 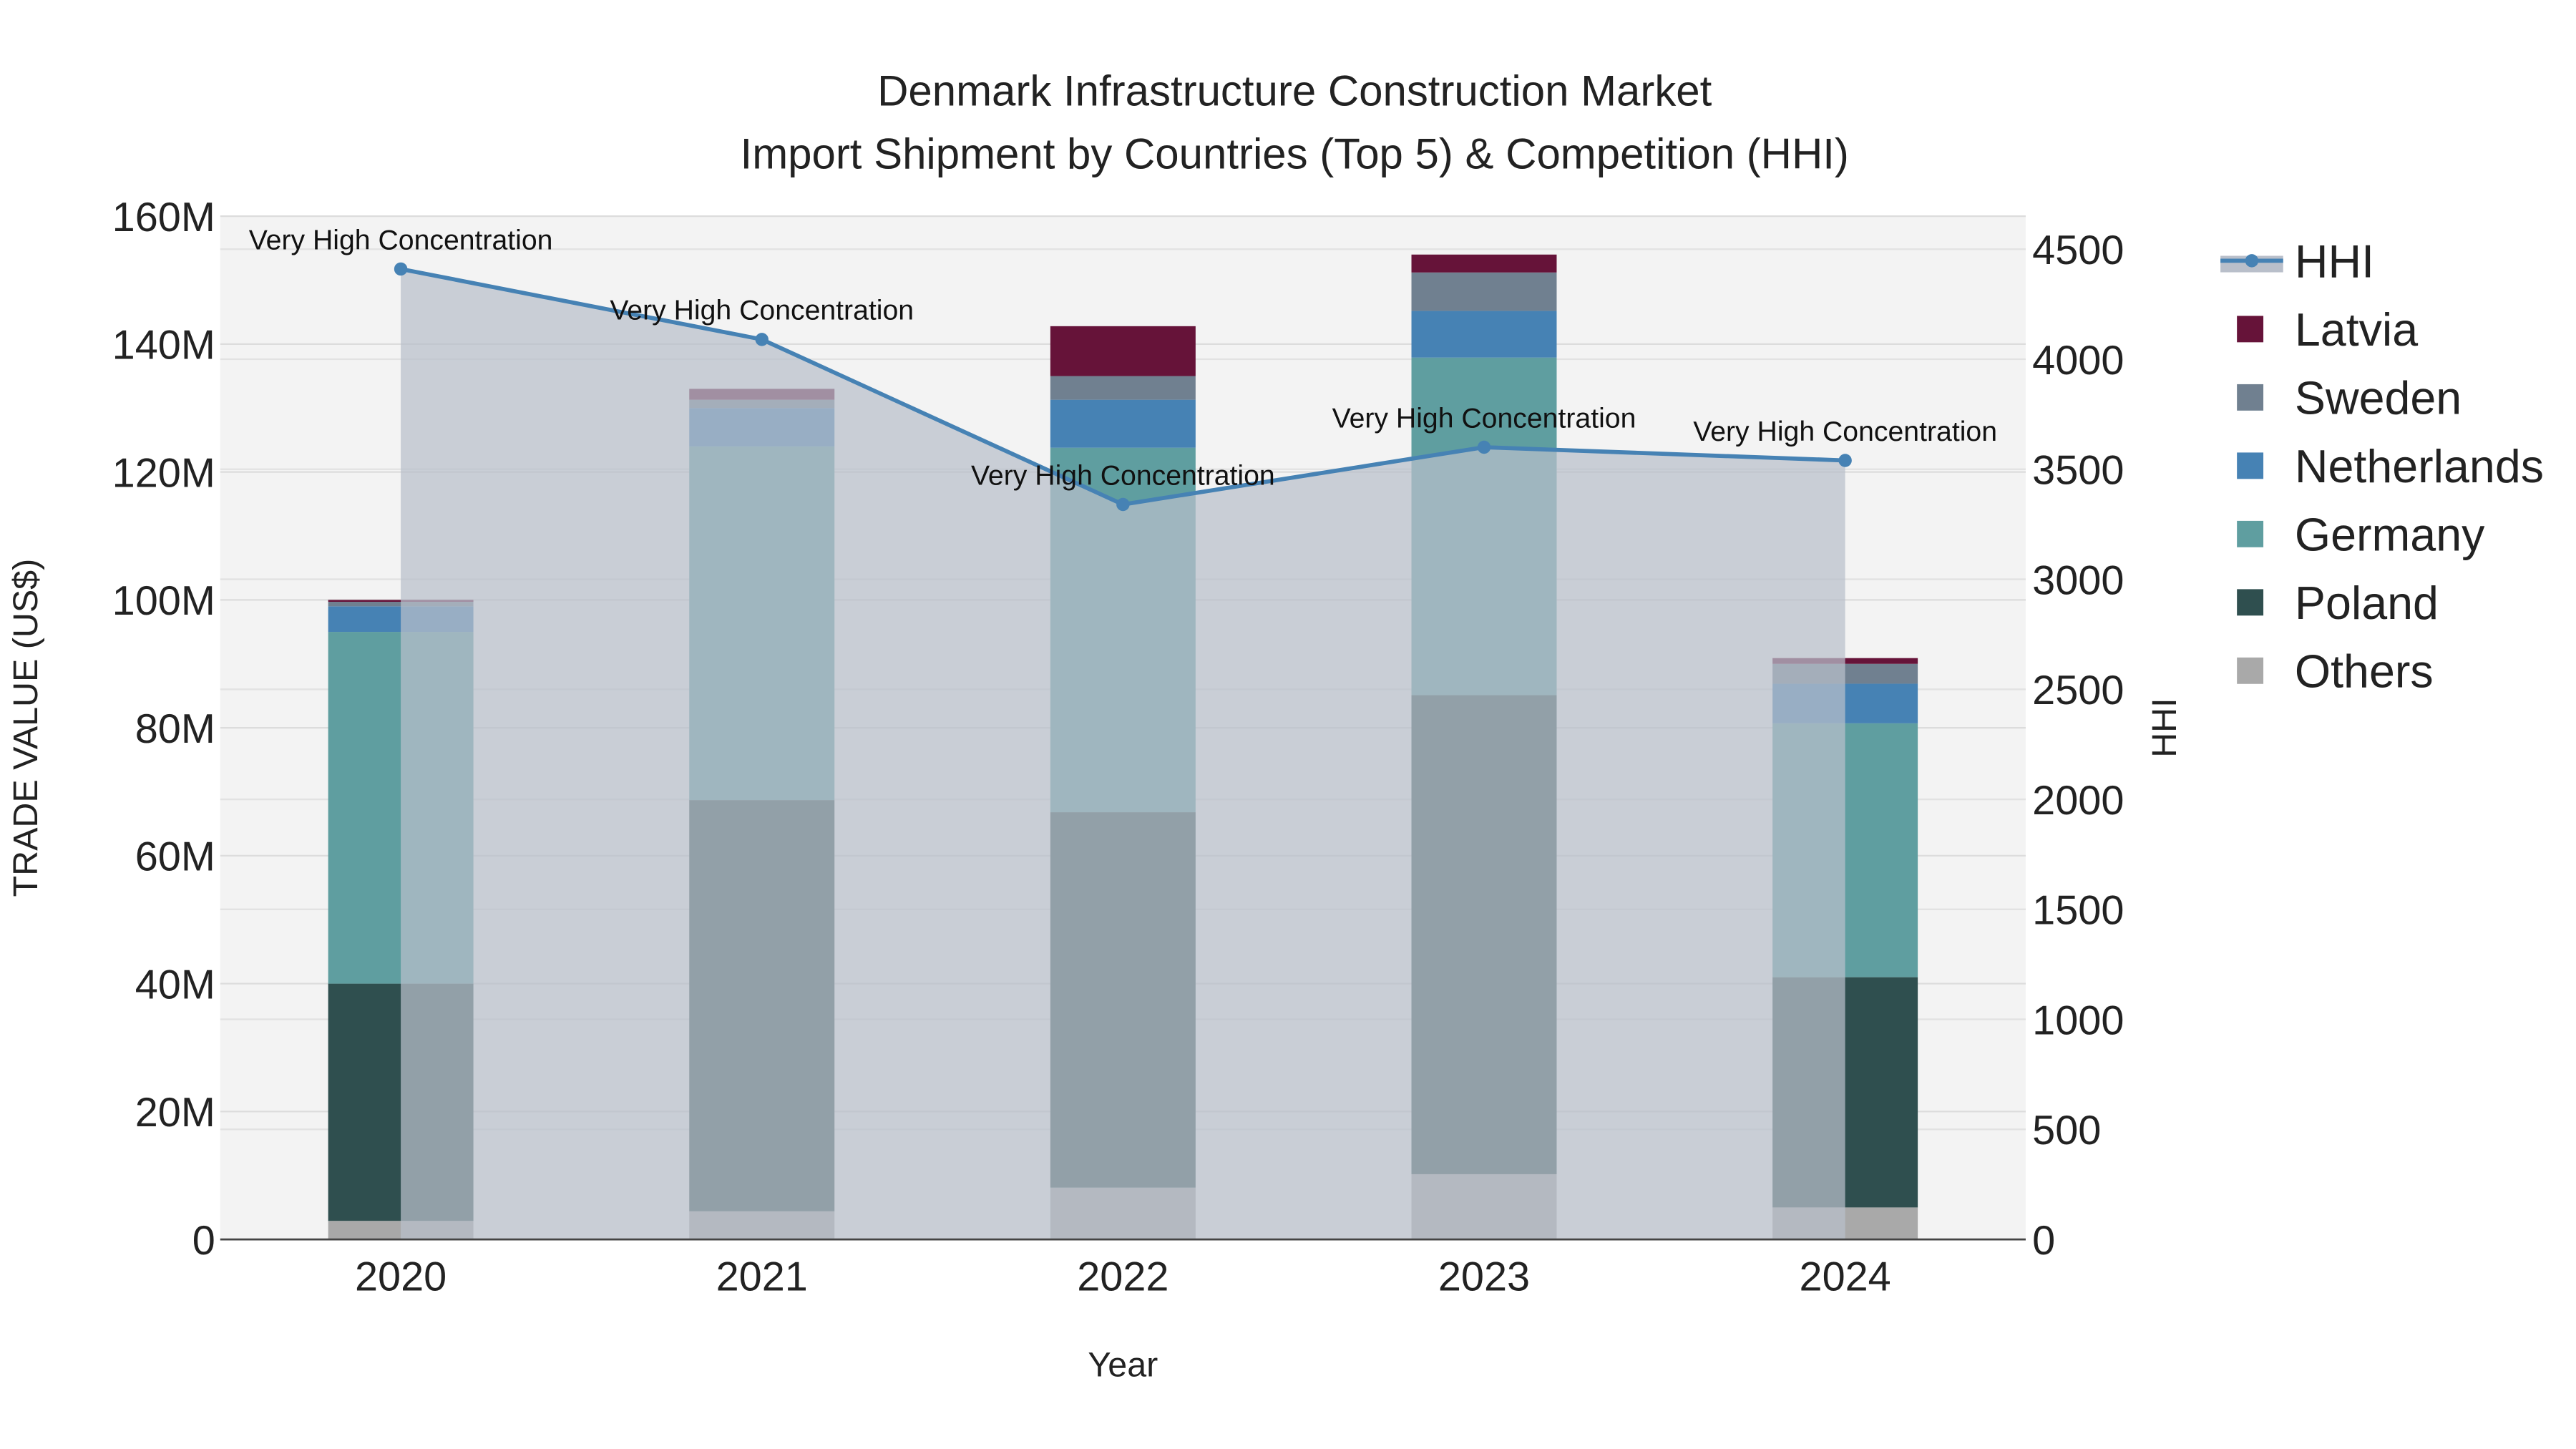 What do you see at coordinates (2250, 329) in the screenshot?
I see `legend-swatch-latvia` at bounding box center [2250, 329].